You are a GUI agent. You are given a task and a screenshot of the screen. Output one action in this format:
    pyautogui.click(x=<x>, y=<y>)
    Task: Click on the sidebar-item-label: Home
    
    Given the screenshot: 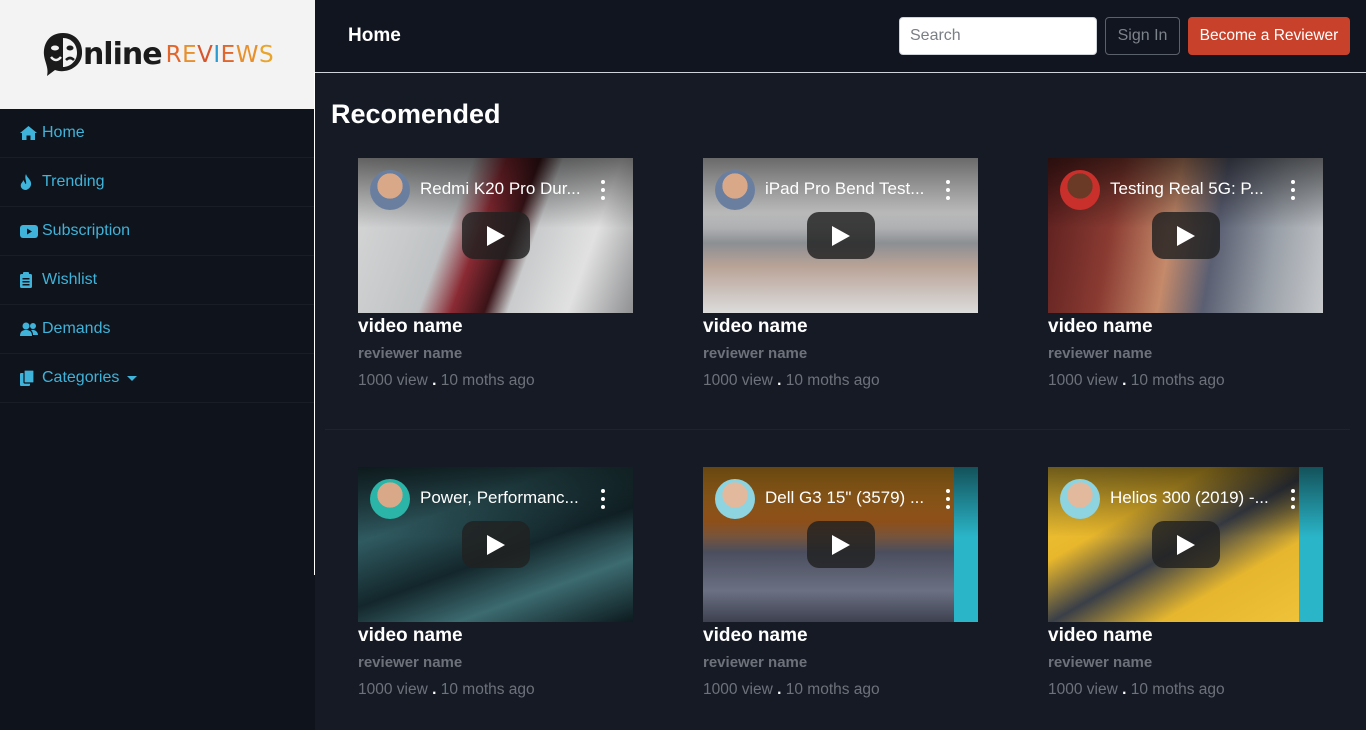 What is the action you would take?
    pyautogui.click(x=63, y=132)
    